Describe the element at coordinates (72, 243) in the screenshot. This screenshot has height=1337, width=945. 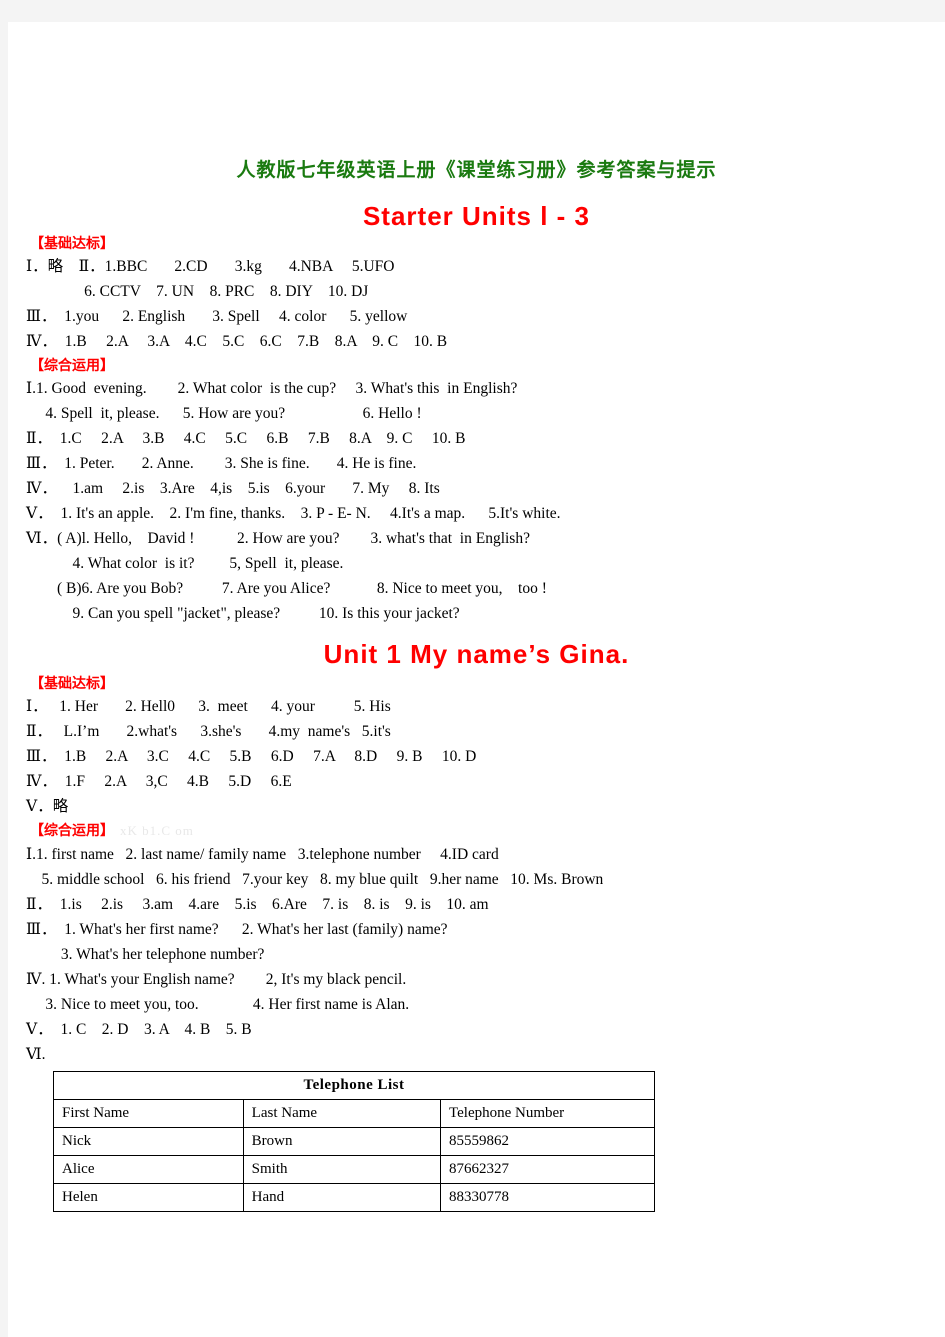
I see `section-label-basic-starter: 【基础达标】` at that location.